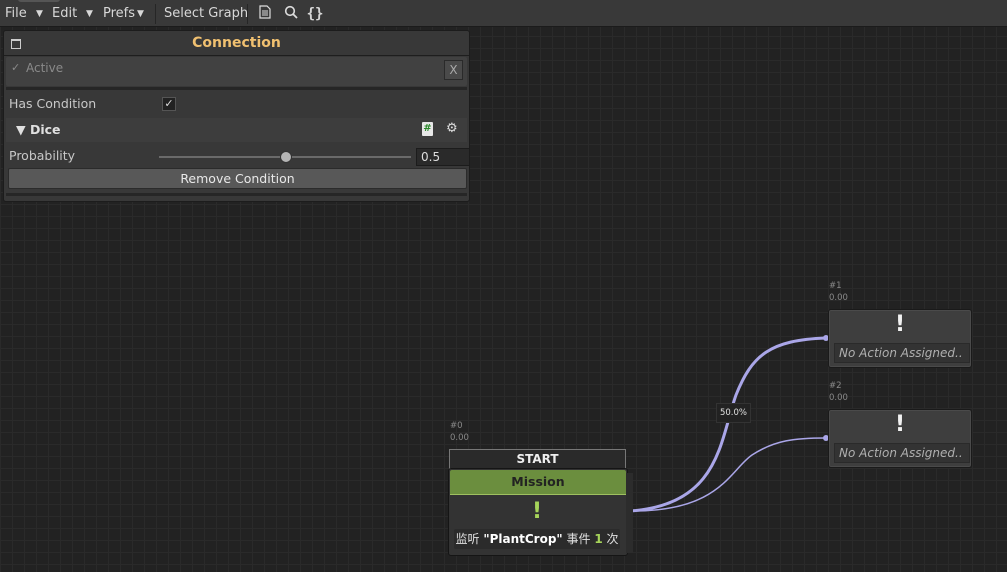  Describe the element at coordinates (629, 513) in the screenshot. I see `mission-node-port` at that location.